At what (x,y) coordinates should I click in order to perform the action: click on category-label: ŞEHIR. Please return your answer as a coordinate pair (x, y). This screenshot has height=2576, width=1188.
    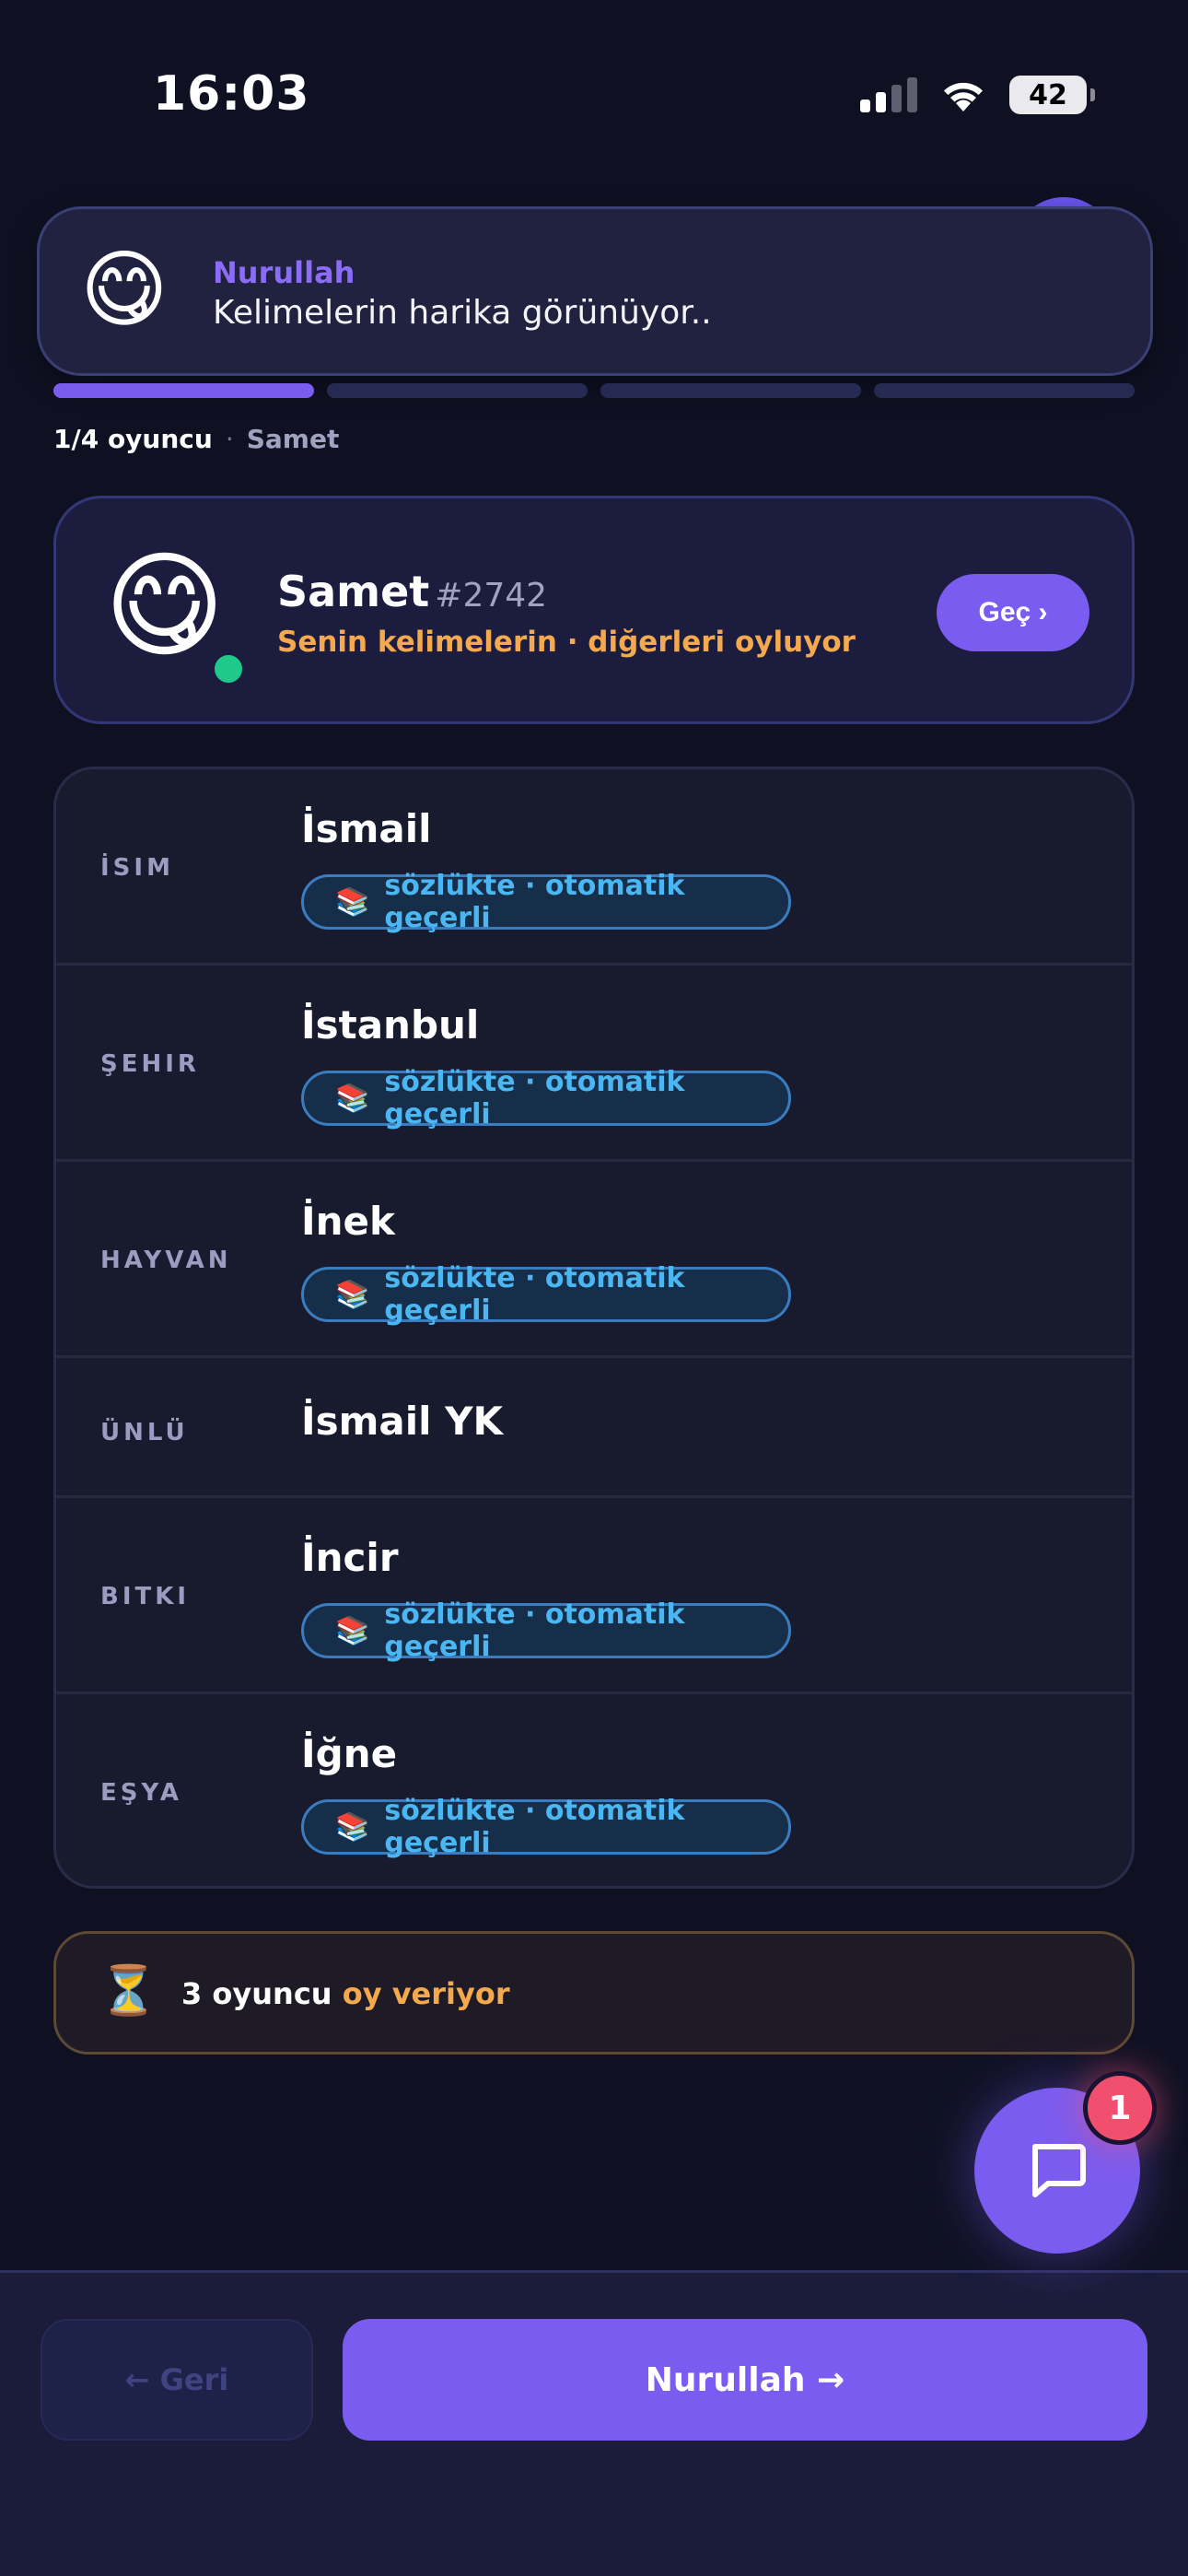
    Looking at the image, I should click on (150, 1064).